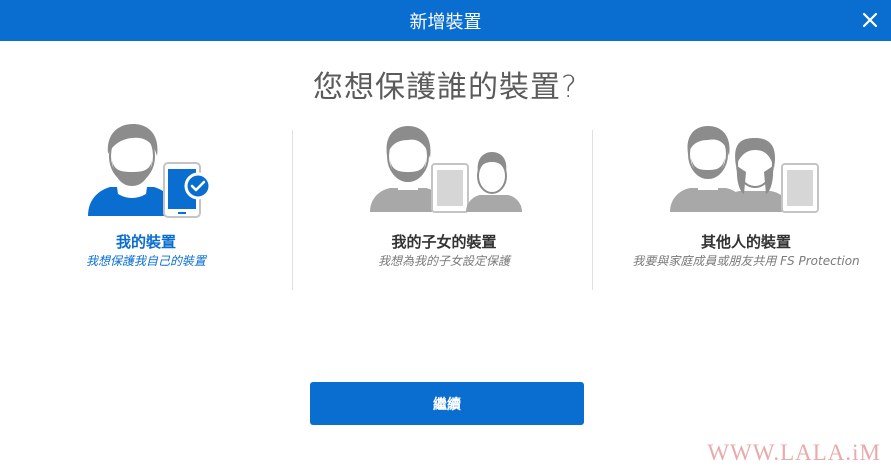 This screenshot has height=472, width=891. What do you see at coordinates (150, 171) in the screenshot?
I see `person-phone-checked-icon` at bounding box center [150, 171].